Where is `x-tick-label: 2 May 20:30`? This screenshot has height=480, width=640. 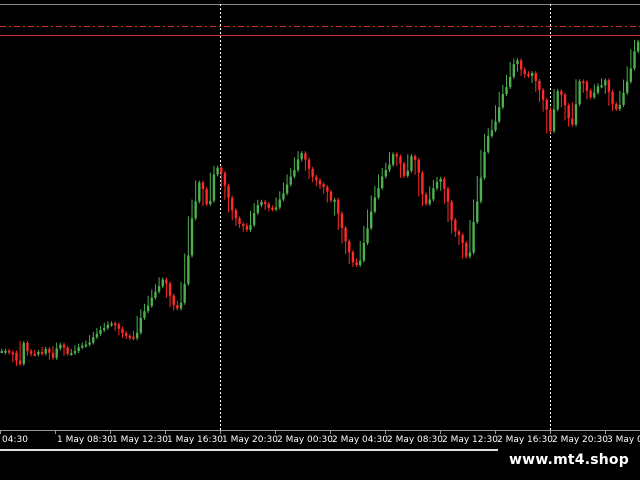 x-tick-label: 2 May 20:30 is located at coordinates (580, 440).